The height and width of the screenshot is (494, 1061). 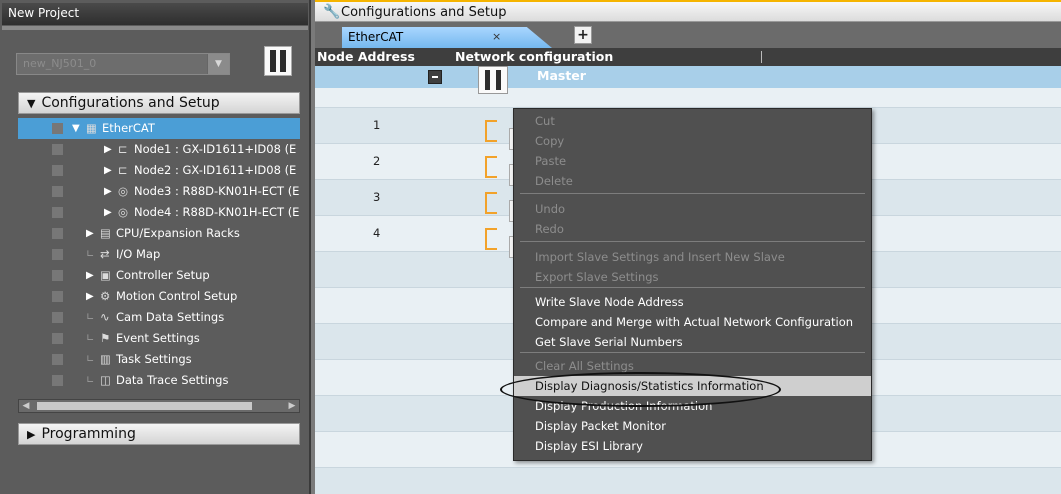 I want to click on tree-item: ▶ ⚙ Motion Control Setup, so click(x=159, y=296).